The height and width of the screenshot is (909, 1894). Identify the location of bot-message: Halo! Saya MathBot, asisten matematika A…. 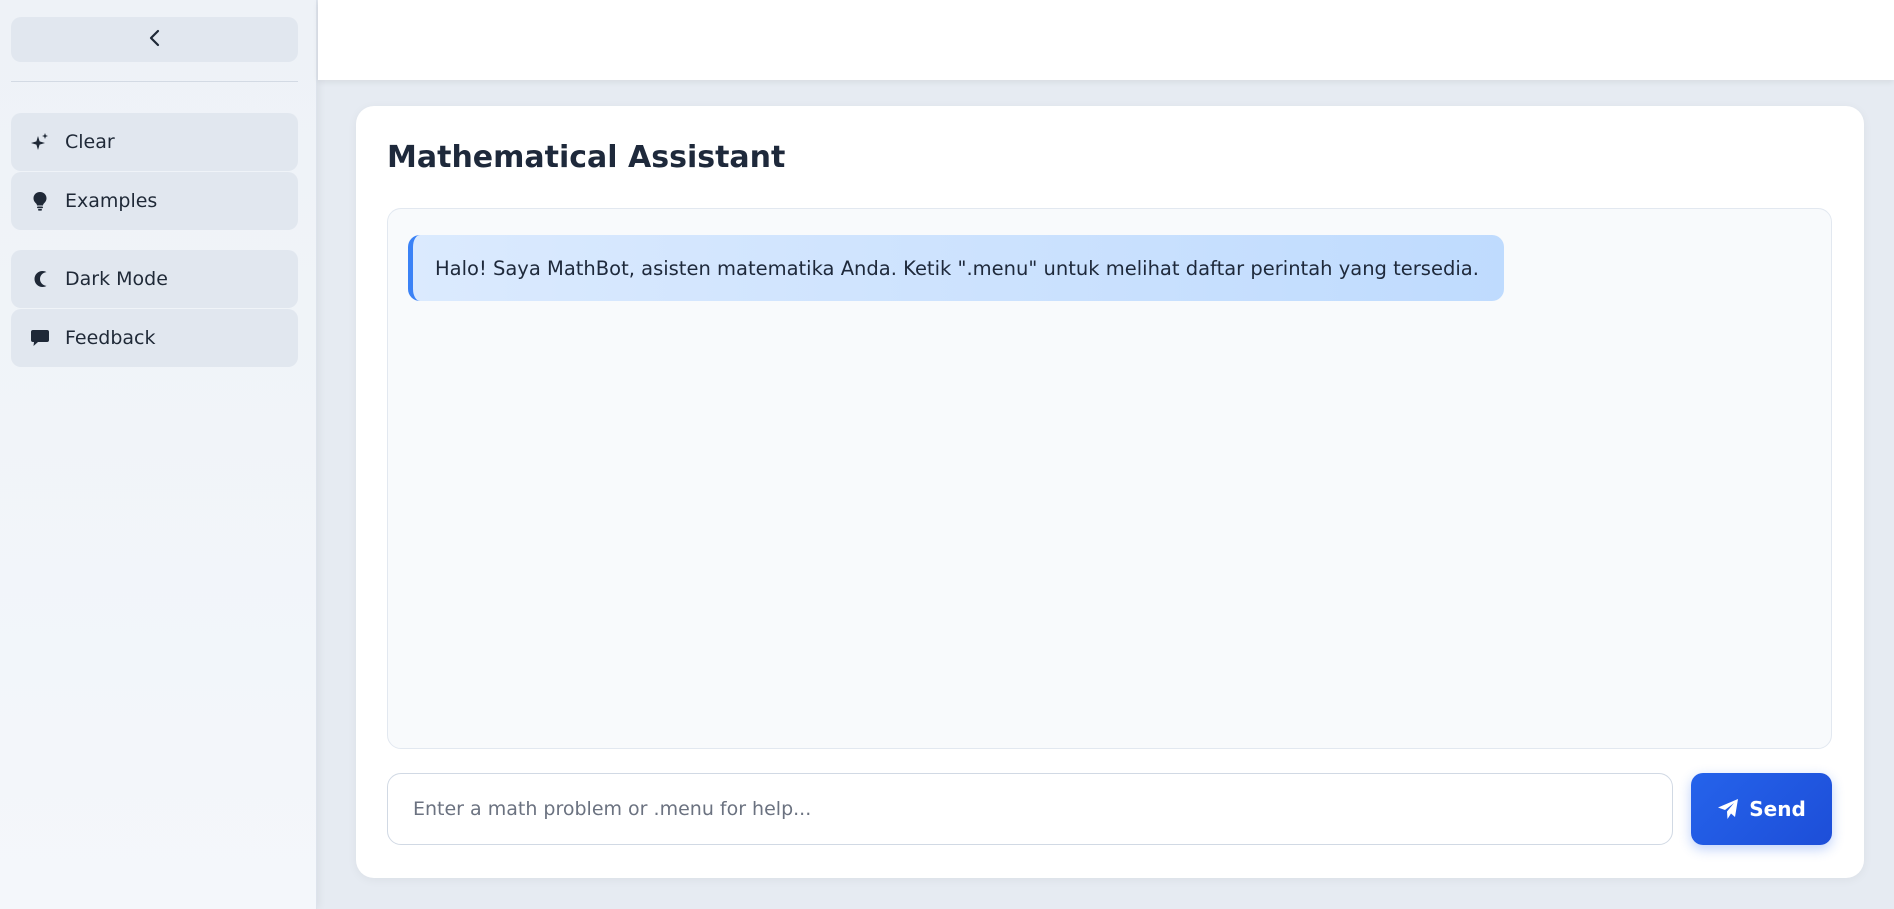
(956, 268).